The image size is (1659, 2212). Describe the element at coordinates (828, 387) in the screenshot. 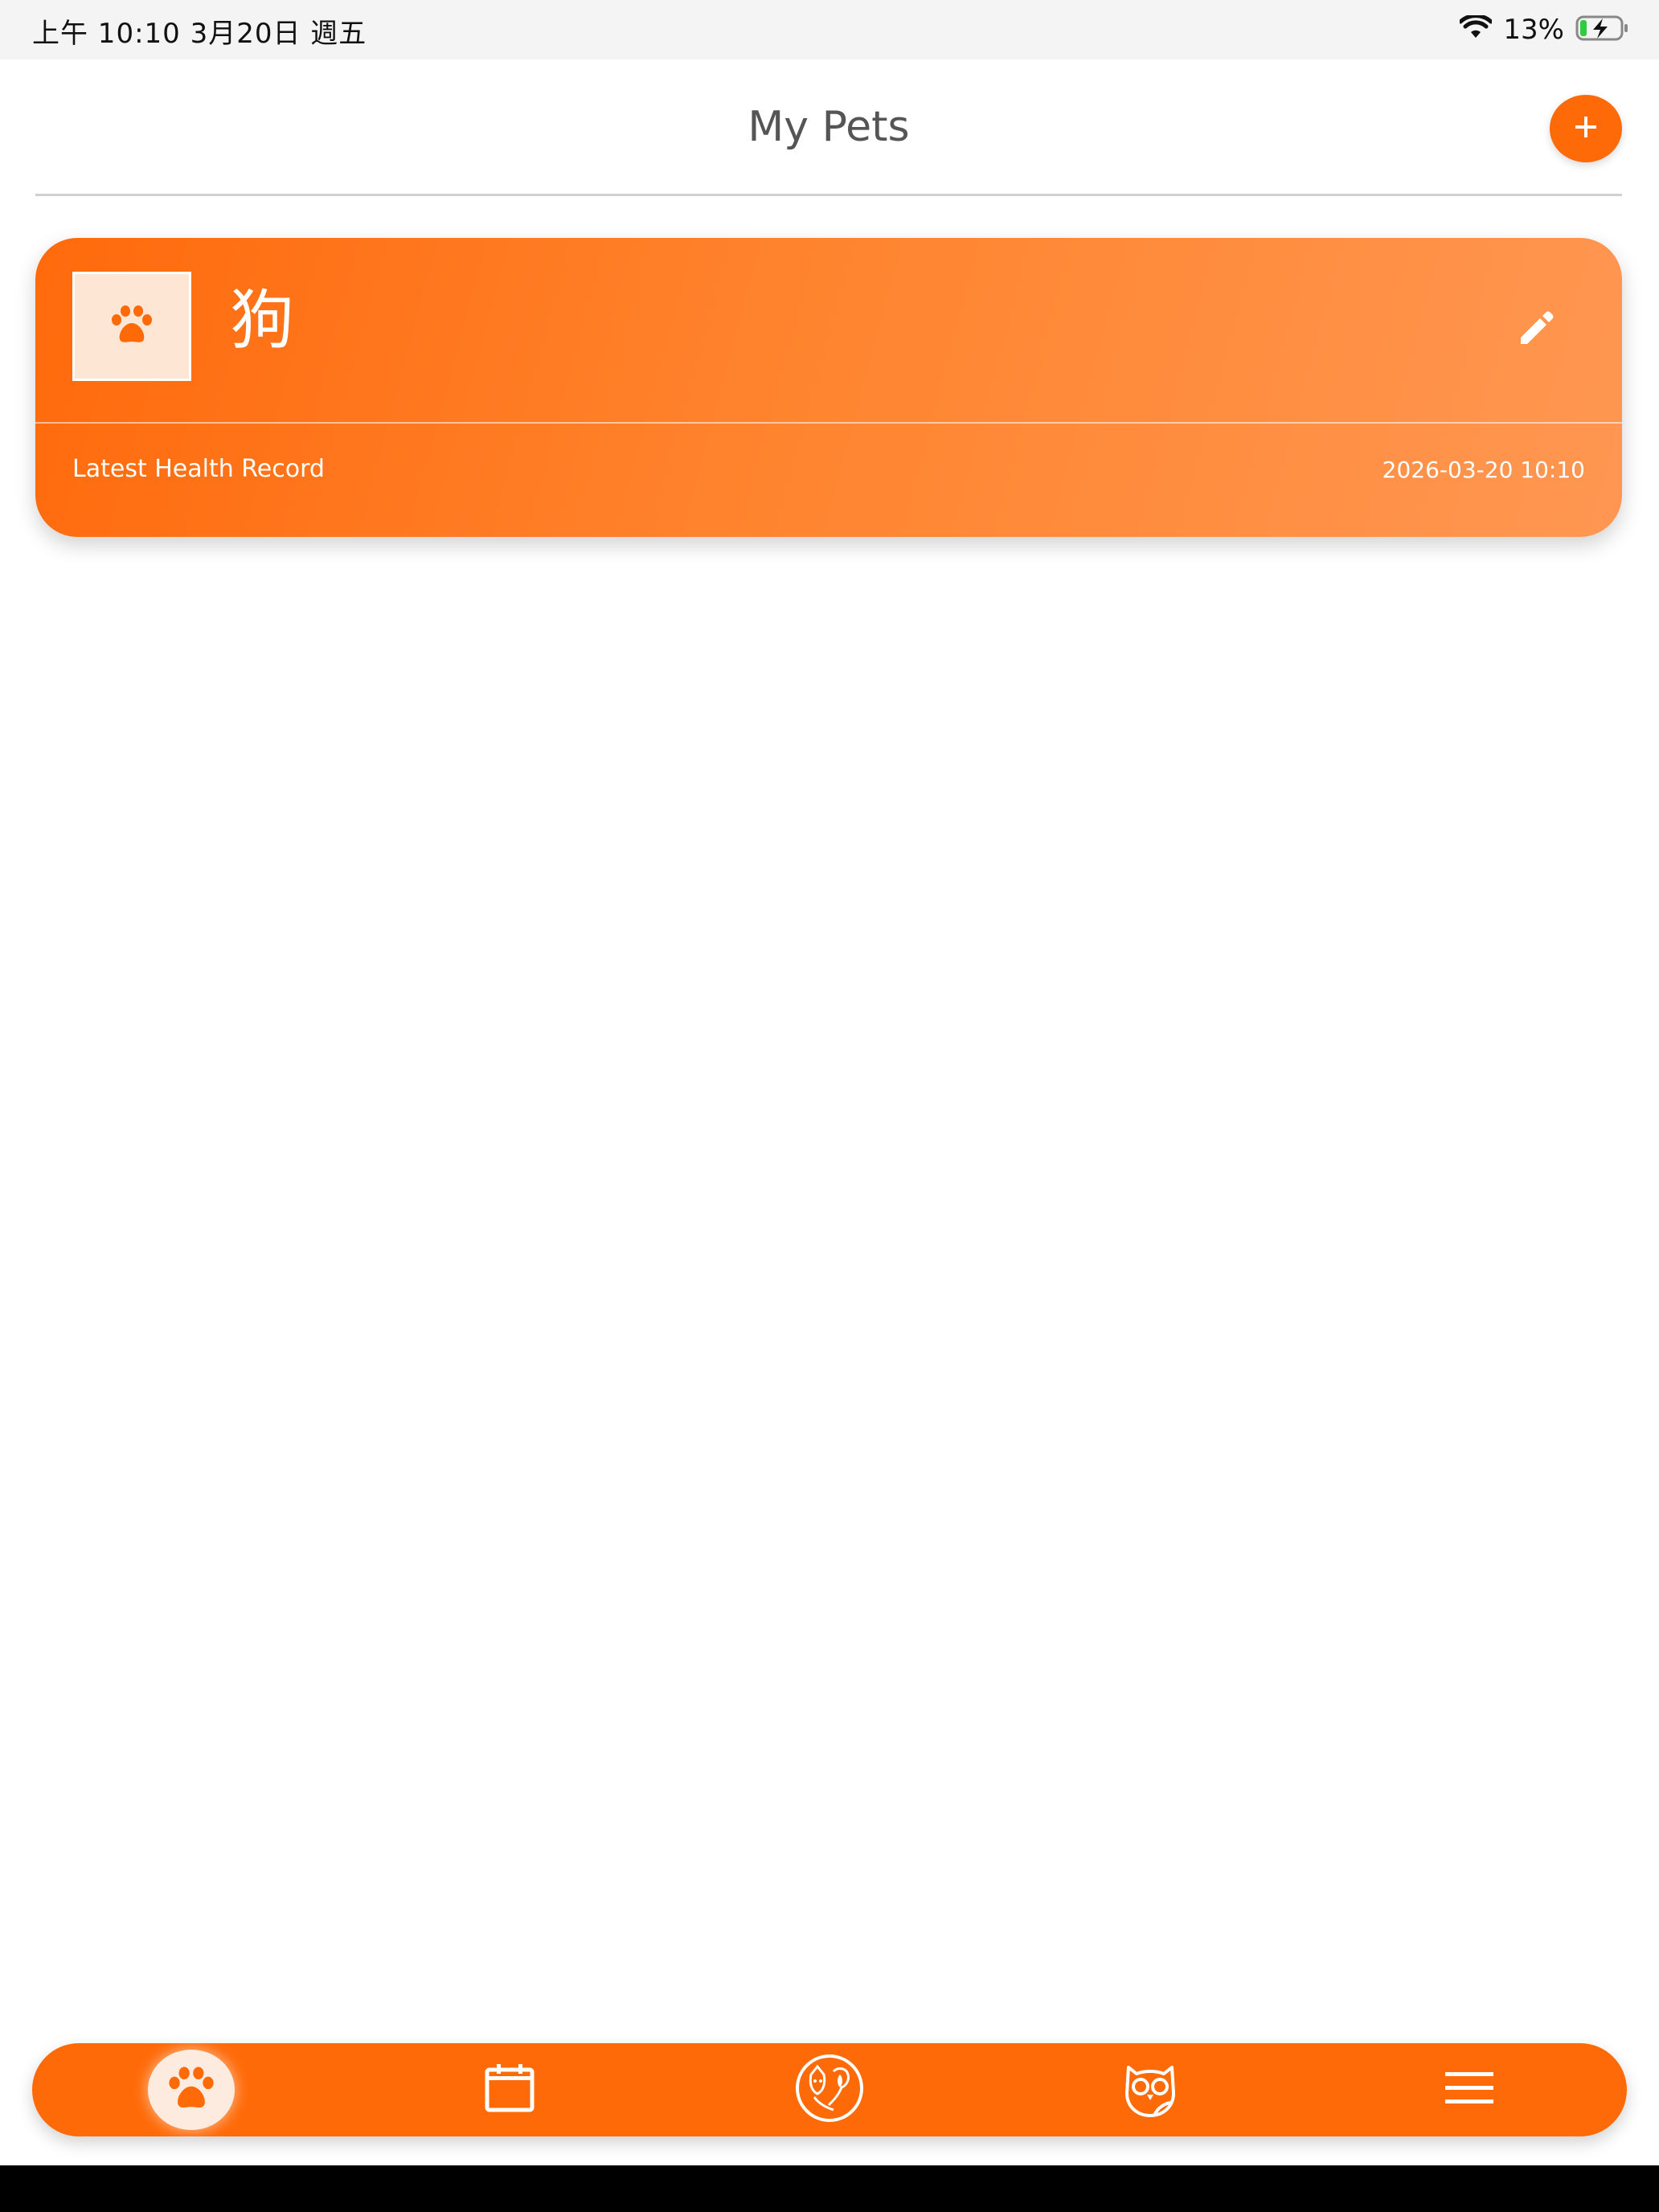

I see `pet-card: 狗 Latest Health Record 2026-03-20 10:10` at that location.